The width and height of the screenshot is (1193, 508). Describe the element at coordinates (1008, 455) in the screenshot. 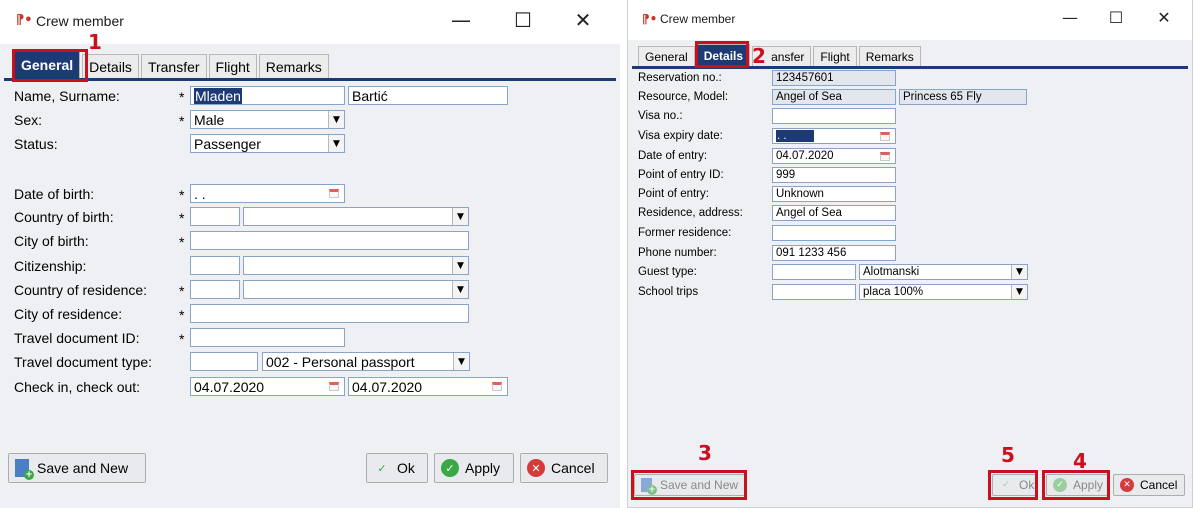

I see `step-marker-5: 5` at that location.